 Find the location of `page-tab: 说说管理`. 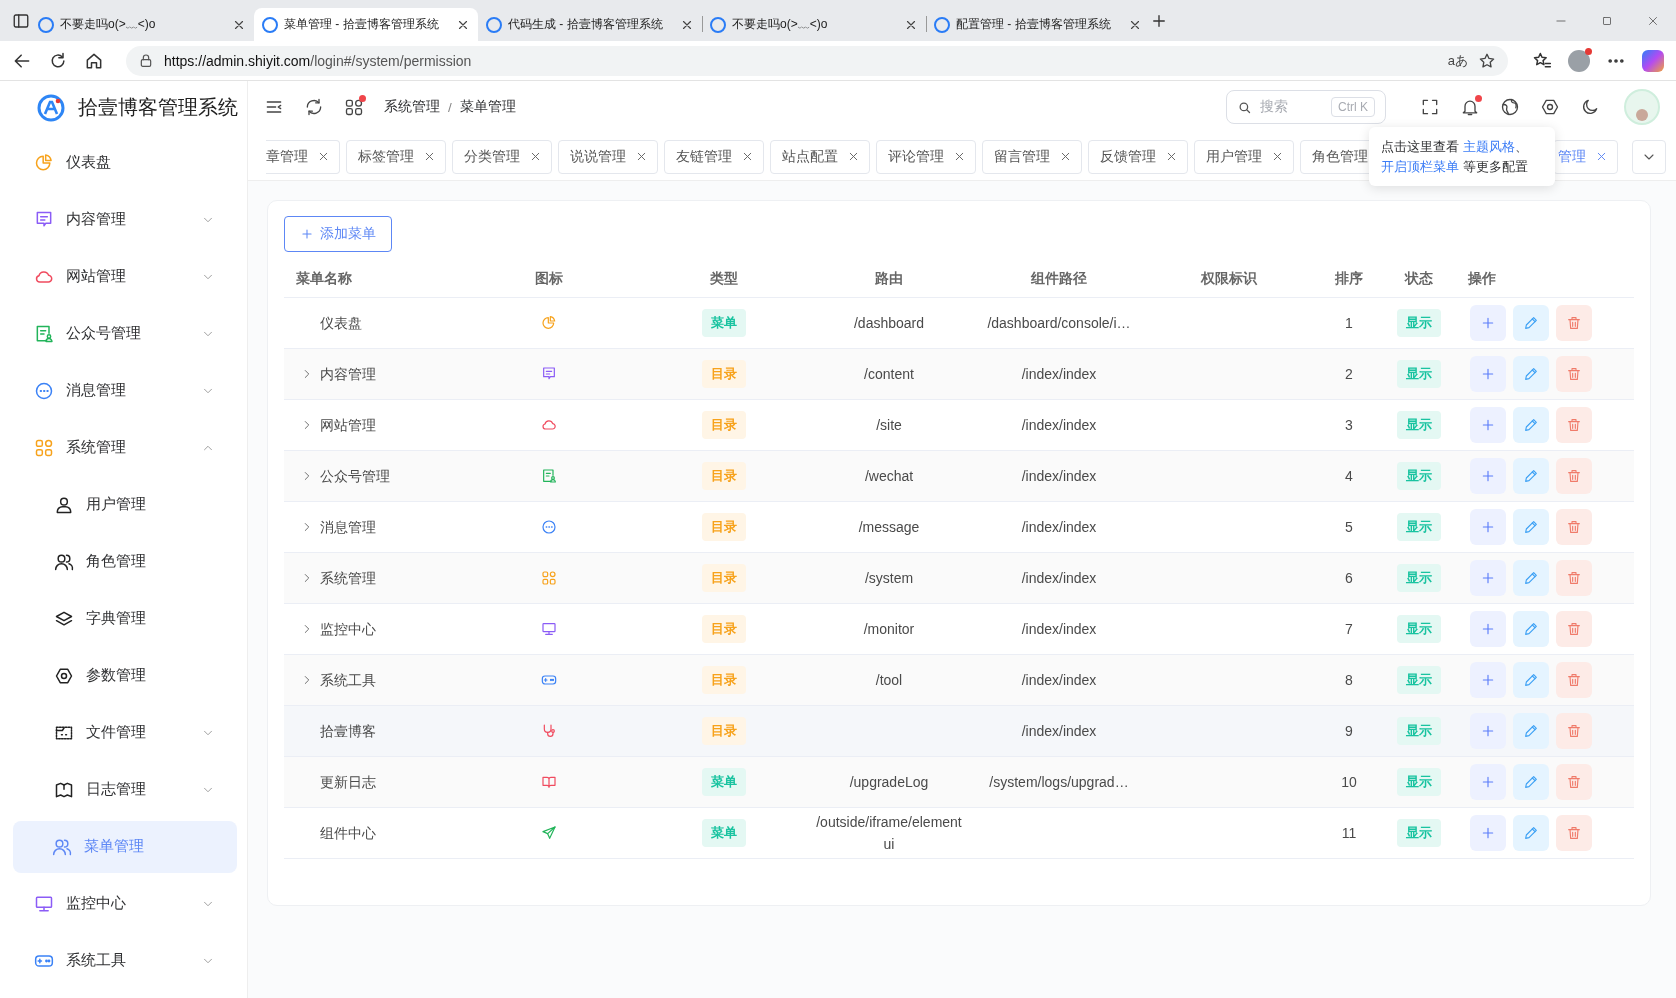

page-tab: 说说管理 is located at coordinates (608, 156).